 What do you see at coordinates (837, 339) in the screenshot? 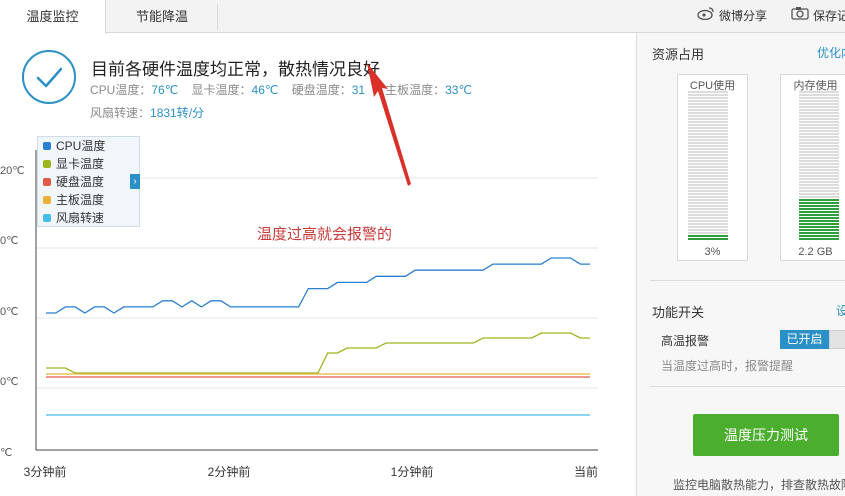
I see `high-temp-alarm-toggle-off` at bounding box center [837, 339].